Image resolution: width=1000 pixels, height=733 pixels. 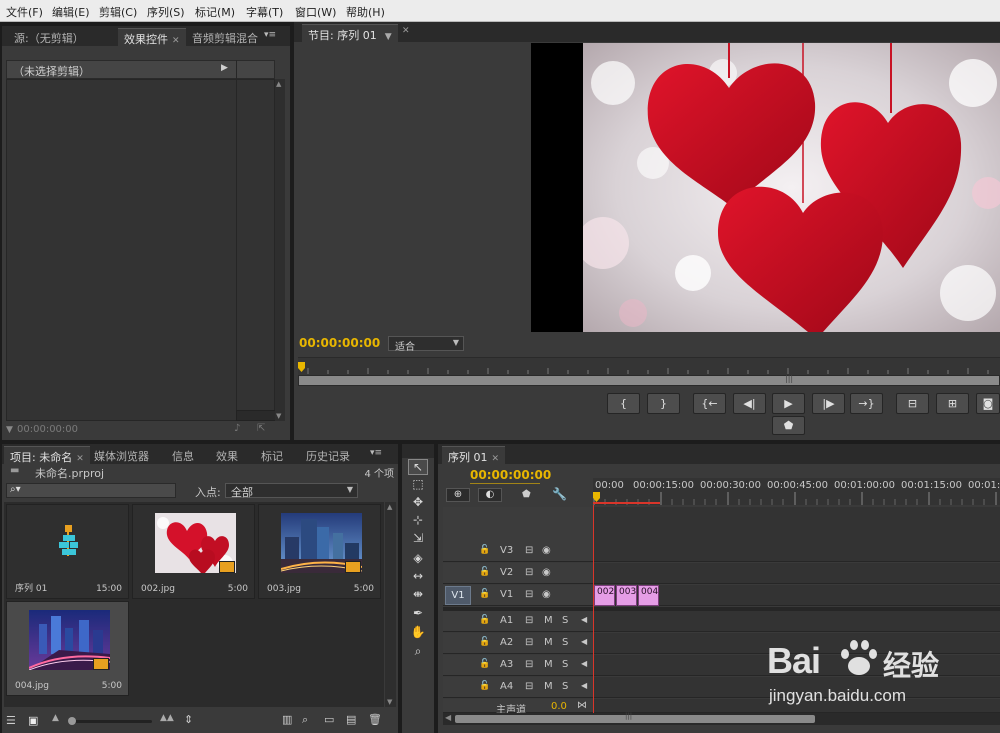 I want to click on tab-source: 源:（无剪辑）, so click(x=49, y=37).